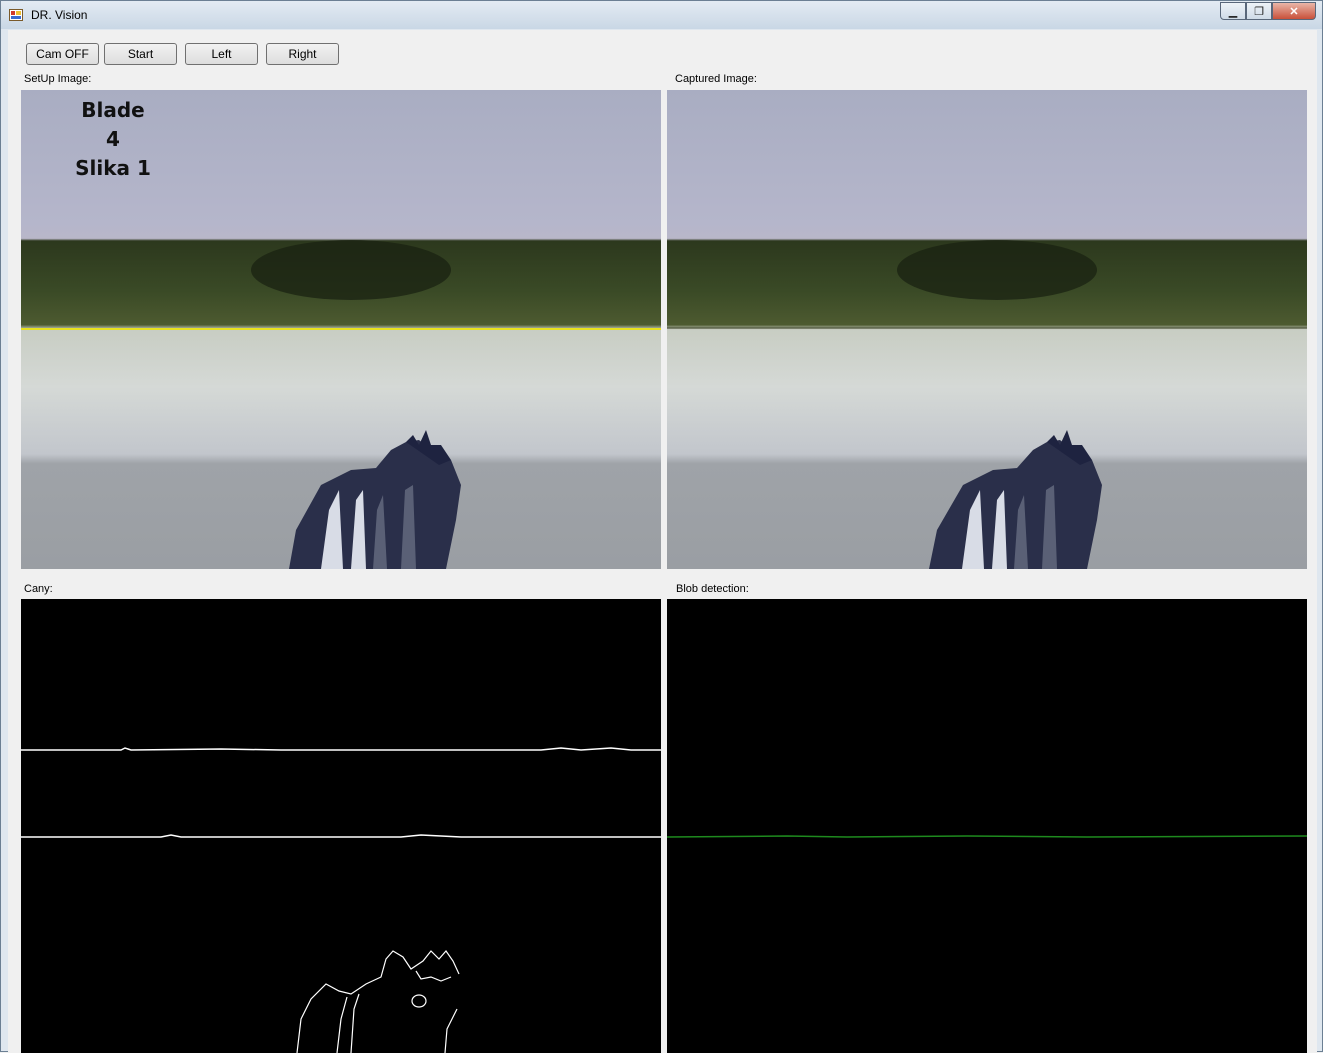 This screenshot has width=1323, height=1053. I want to click on close-icon: ✕, so click(1294, 11).